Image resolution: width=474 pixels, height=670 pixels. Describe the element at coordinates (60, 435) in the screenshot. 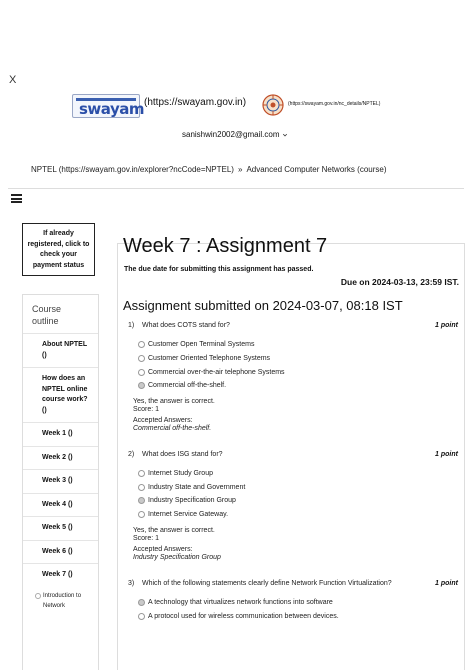

I see `sidebar-item-week-1: Week 1 ()` at that location.